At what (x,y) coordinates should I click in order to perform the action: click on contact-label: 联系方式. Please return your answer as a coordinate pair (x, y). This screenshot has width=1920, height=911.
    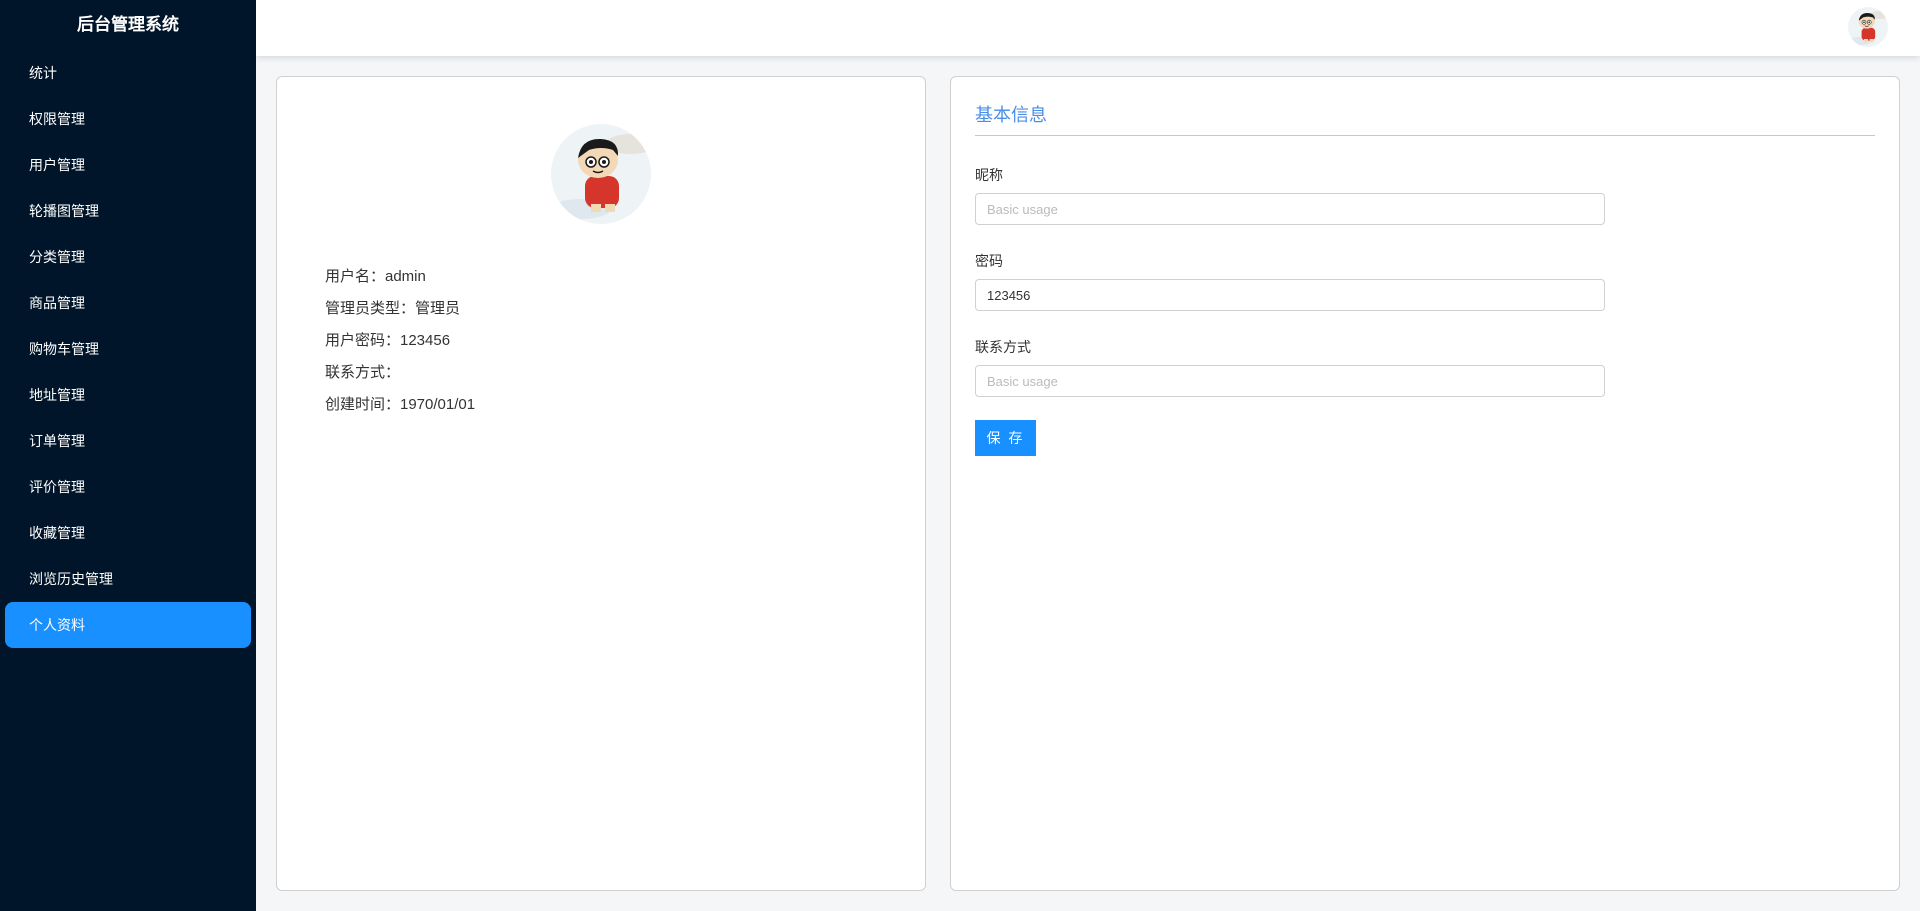
    Looking at the image, I should click on (1003, 347).